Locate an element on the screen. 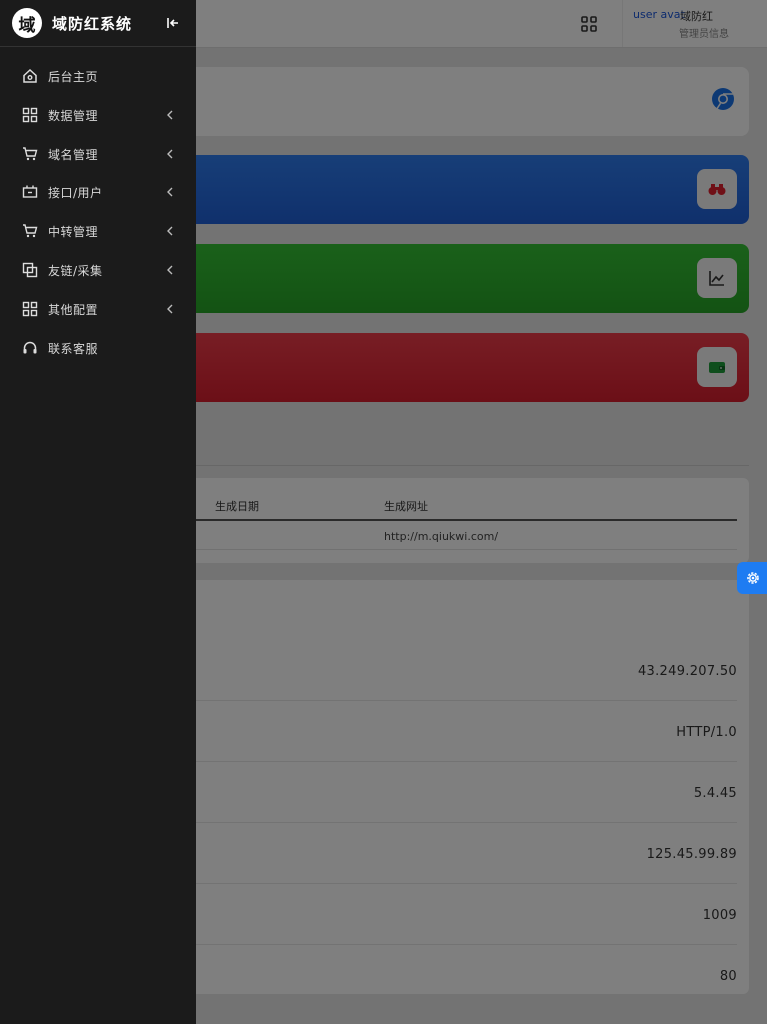 This screenshot has width=767, height=1024. sidebar-item-domain-management: 域名管理 is located at coordinates (98, 154).